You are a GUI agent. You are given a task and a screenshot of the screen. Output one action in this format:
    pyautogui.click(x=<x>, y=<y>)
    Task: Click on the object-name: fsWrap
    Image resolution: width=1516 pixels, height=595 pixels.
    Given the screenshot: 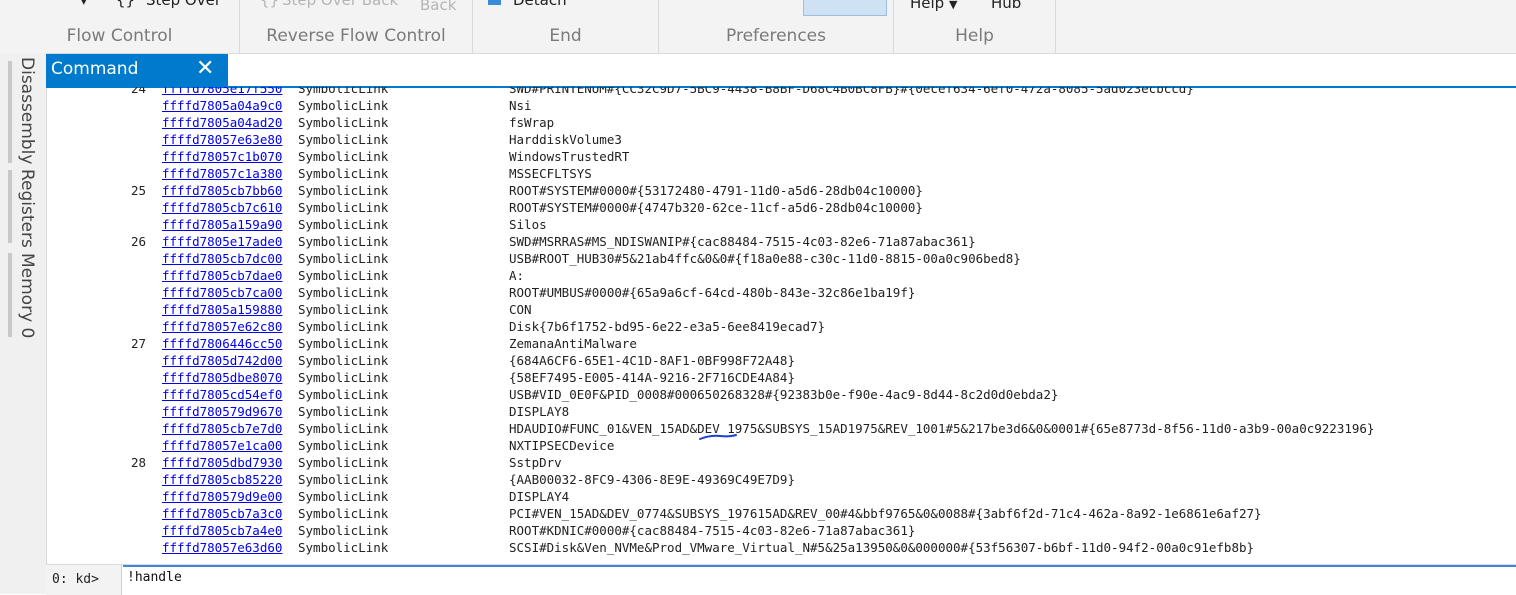 What is the action you would take?
    pyautogui.click(x=532, y=122)
    